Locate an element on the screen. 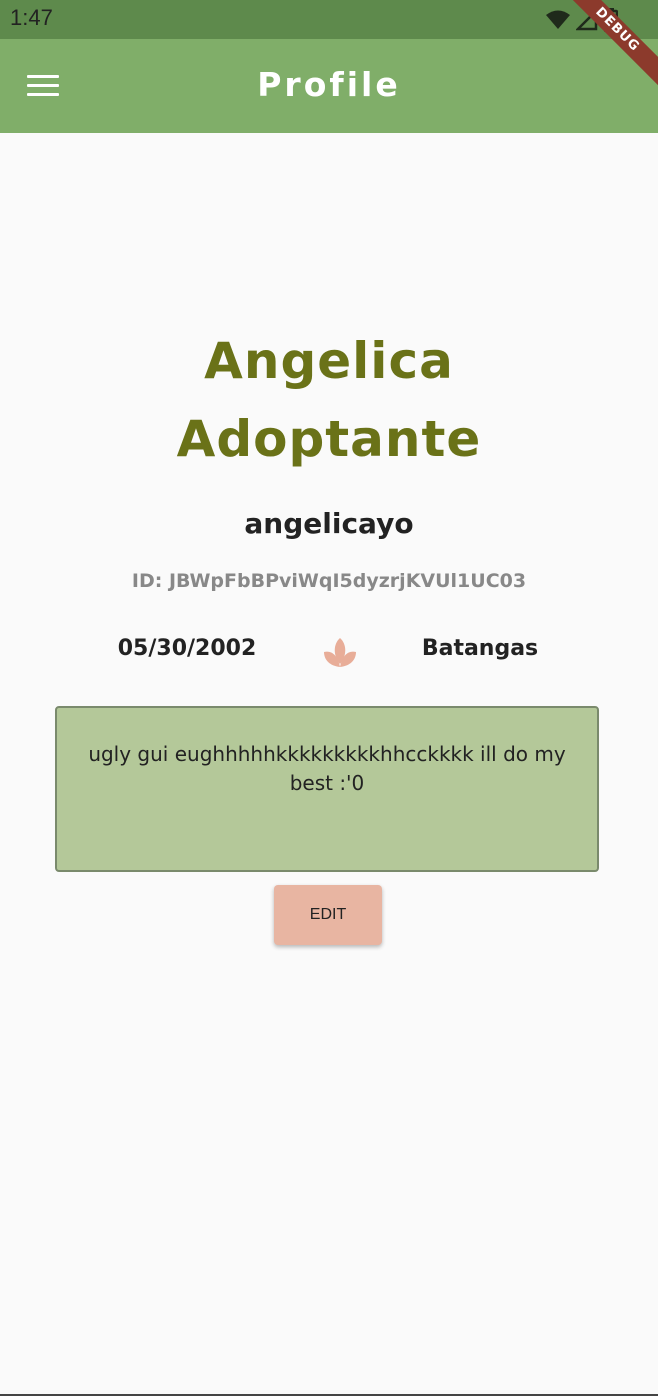 The width and height of the screenshot is (658, 1396). edit-button: EDIT is located at coordinates (328, 915).